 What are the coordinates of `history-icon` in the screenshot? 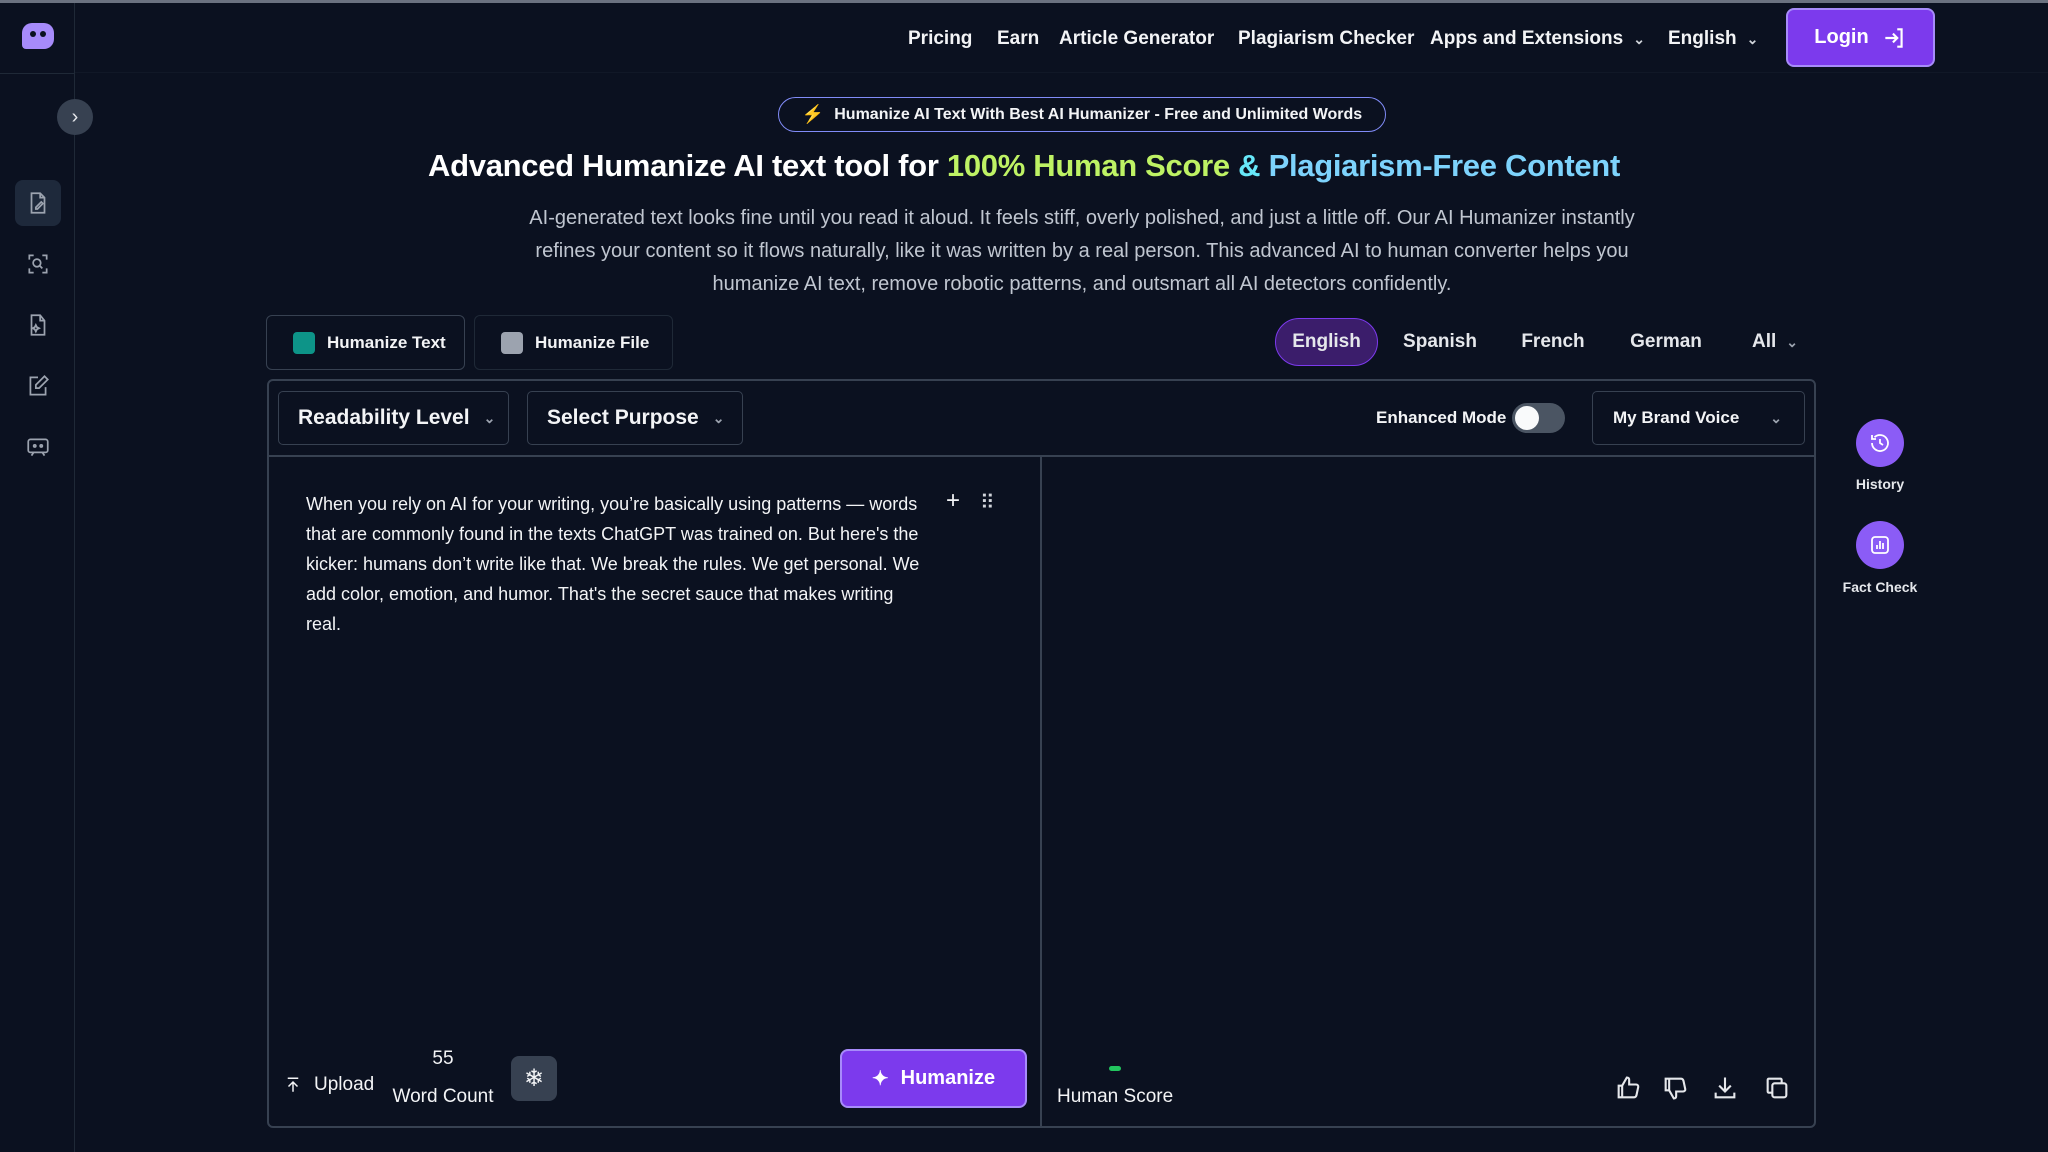 It's located at (1880, 443).